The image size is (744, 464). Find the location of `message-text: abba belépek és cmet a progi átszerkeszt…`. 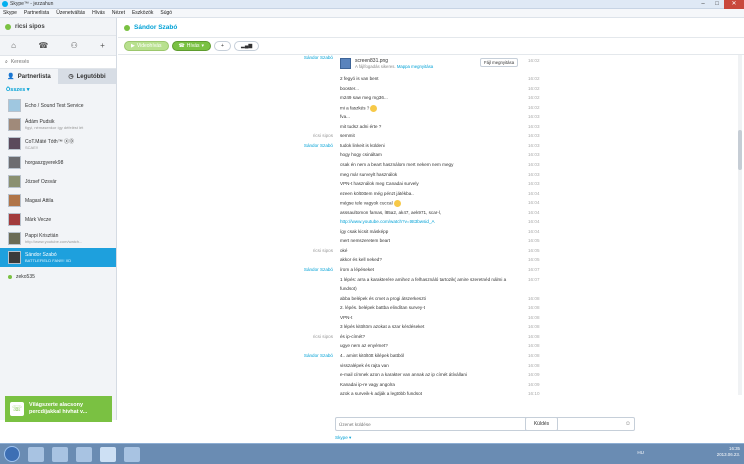

message-text: abba belépek és cmet a progi átszerkeszt… is located at coordinates (383, 298).